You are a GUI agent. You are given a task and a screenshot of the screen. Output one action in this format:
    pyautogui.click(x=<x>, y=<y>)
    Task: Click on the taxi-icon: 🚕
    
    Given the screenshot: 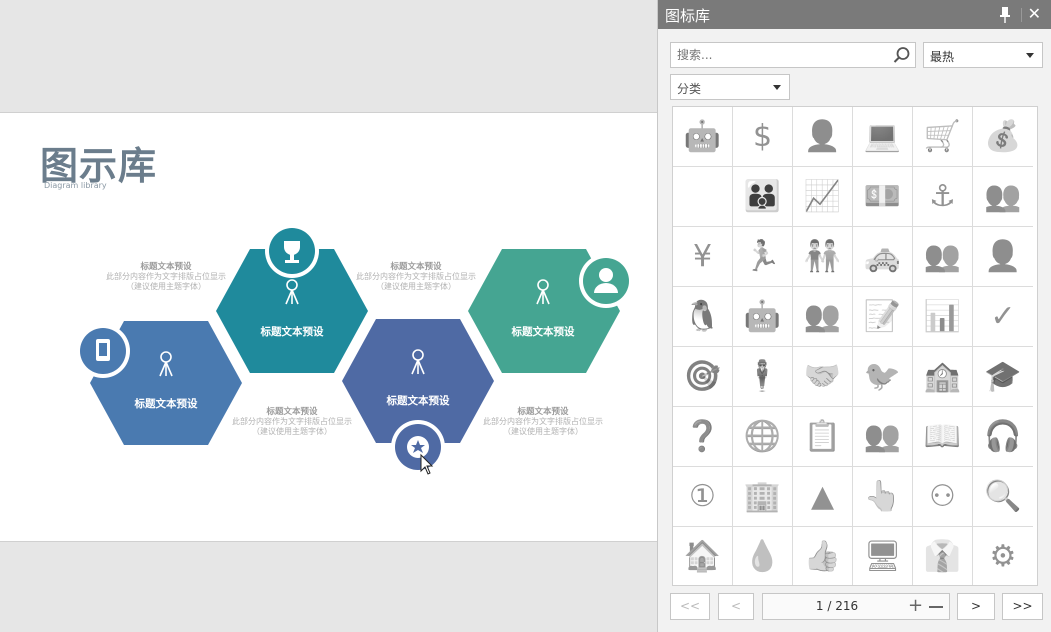 What is the action you would take?
    pyautogui.click(x=882, y=256)
    